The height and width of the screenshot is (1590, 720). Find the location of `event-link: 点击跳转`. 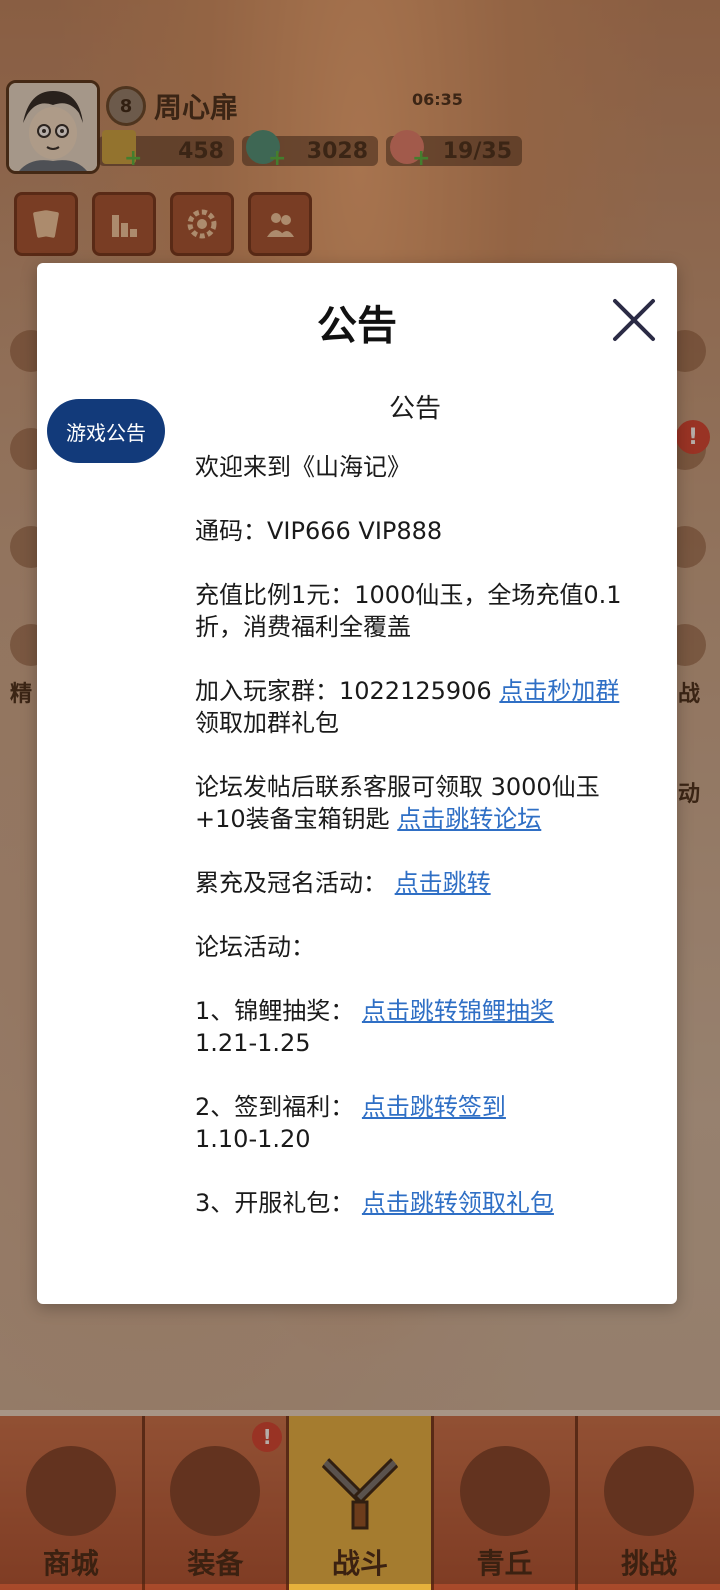

event-link: 点击跳转 is located at coordinates (443, 883).